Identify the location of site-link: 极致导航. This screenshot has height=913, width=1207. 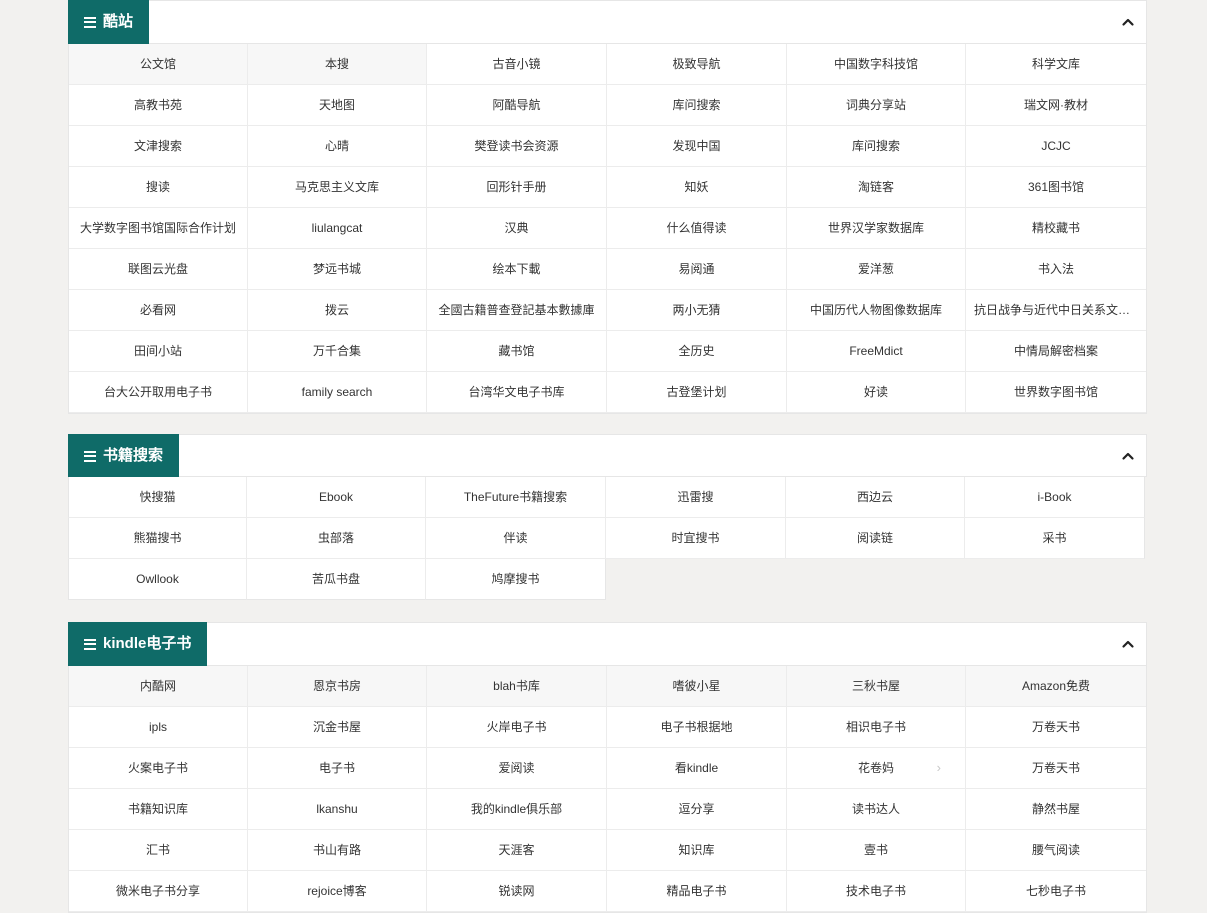
(697, 64).